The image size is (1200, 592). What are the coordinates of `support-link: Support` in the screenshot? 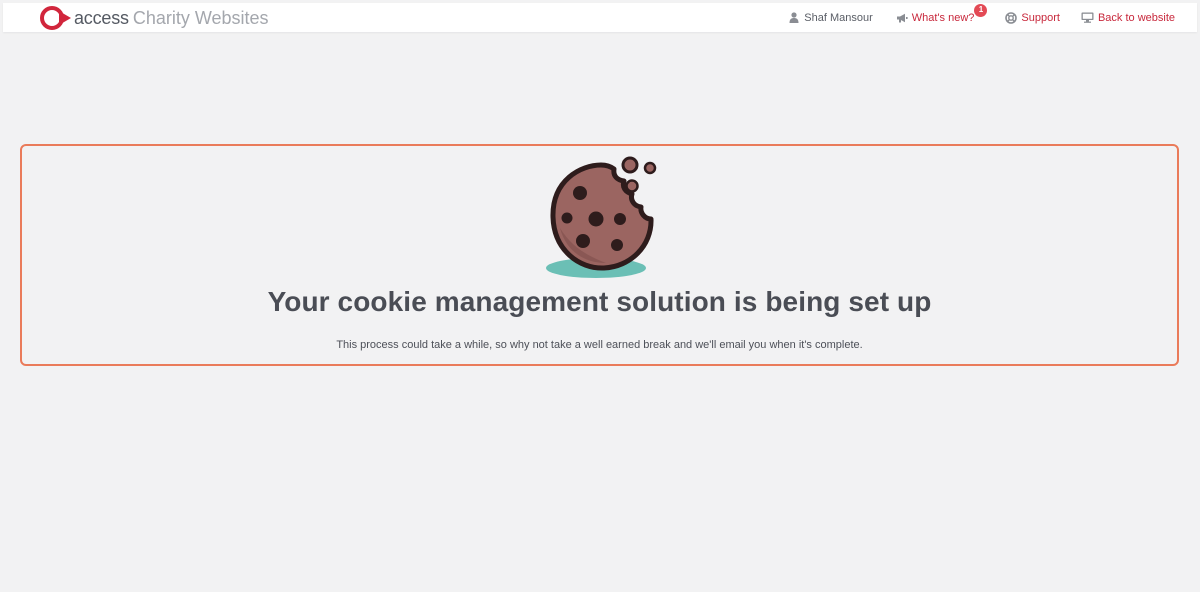 It's located at (1032, 18).